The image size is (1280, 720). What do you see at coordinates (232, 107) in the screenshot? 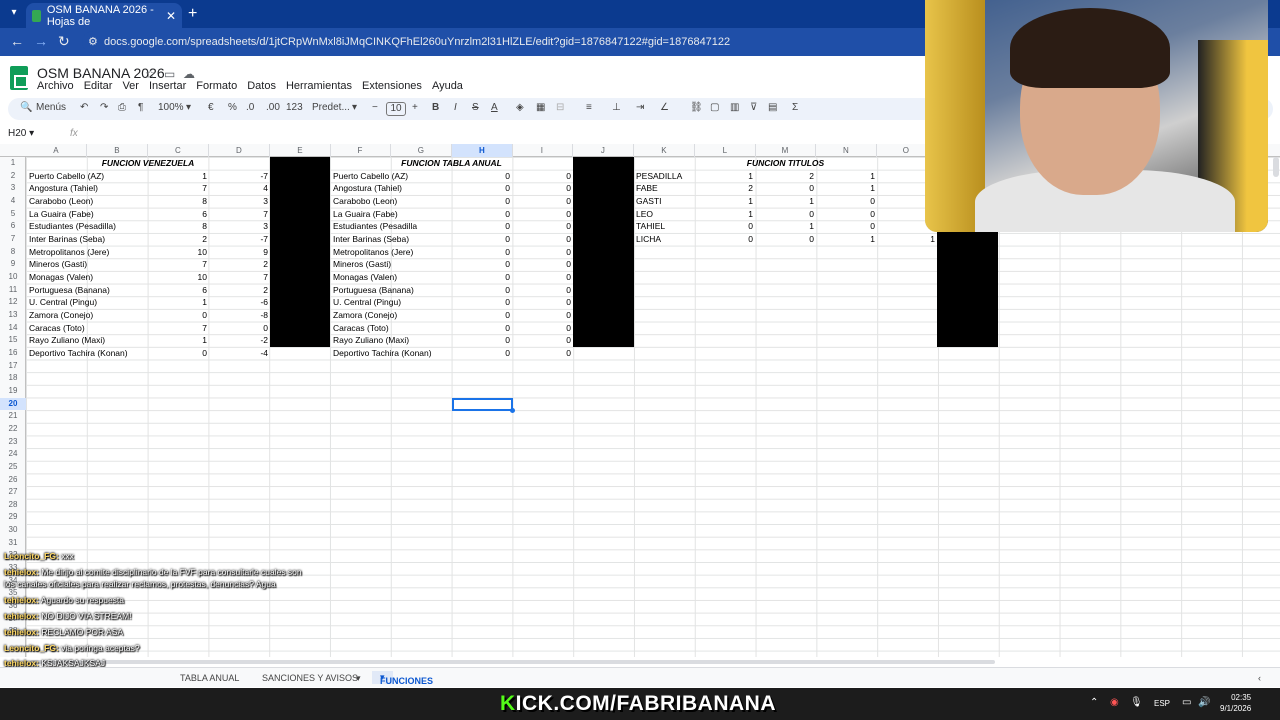
I see `percent-format-button: %` at bounding box center [232, 107].